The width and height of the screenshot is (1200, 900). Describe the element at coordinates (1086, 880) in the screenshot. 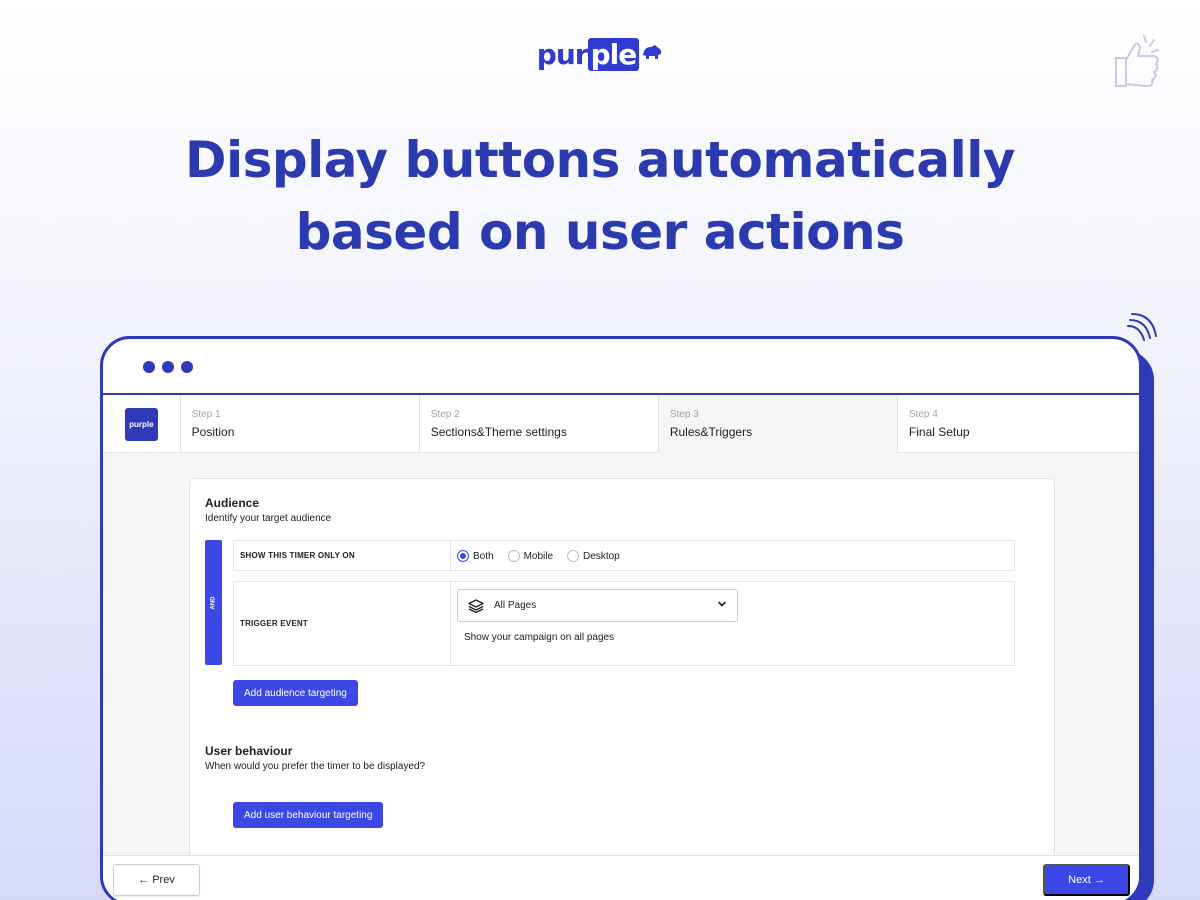

I see `next-button: Next →` at that location.